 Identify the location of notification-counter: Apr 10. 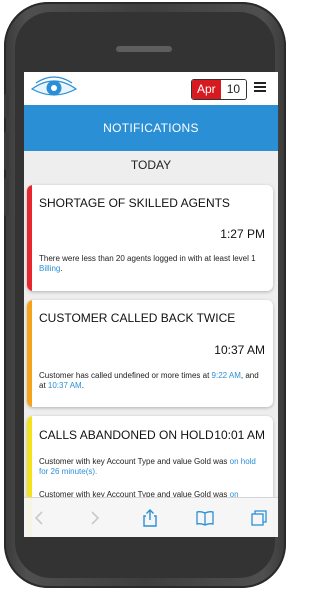
(219, 89).